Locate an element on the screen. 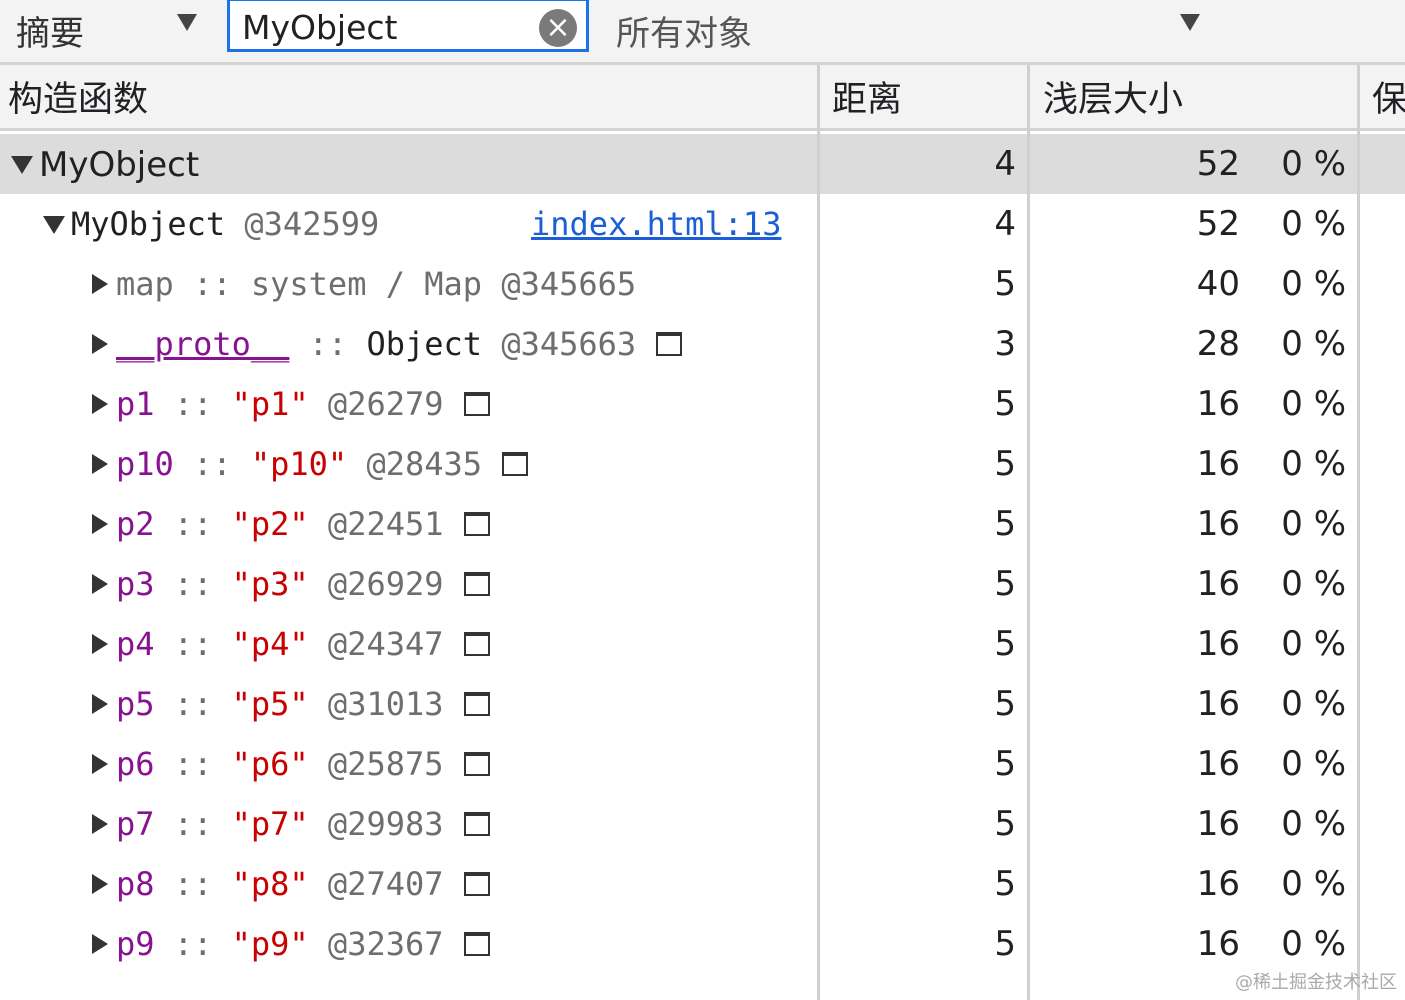 The width and height of the screenshot is (1405, 1000). property-value: "p6" is located at coordinates (270, 764).